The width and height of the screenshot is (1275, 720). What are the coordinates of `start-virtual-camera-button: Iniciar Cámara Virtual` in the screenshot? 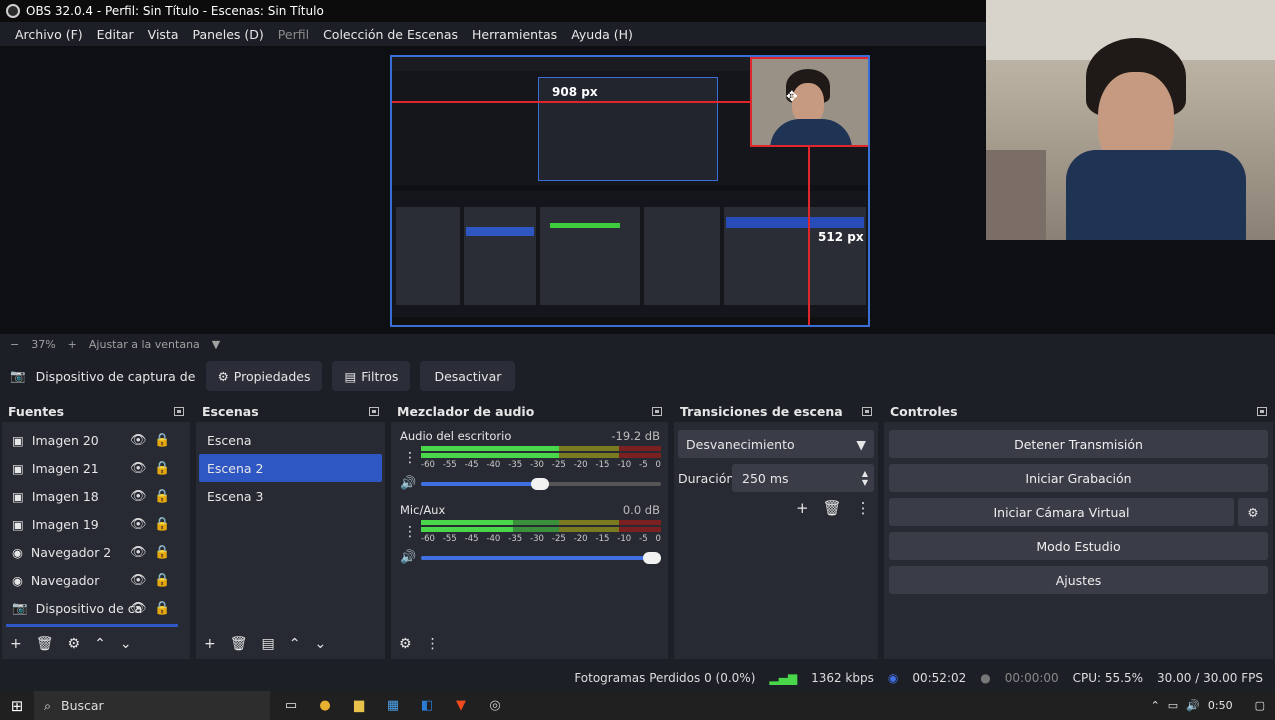 It's located at (1061, 512).